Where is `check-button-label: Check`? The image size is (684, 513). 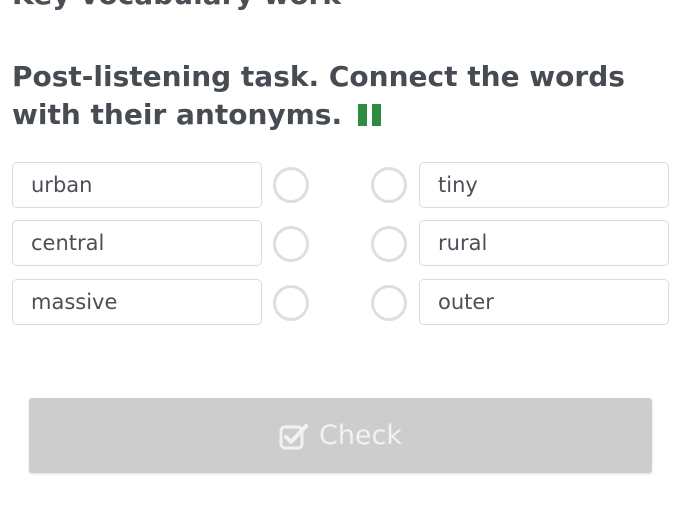
check-button-label: Check is located at coordinates (360, 435).